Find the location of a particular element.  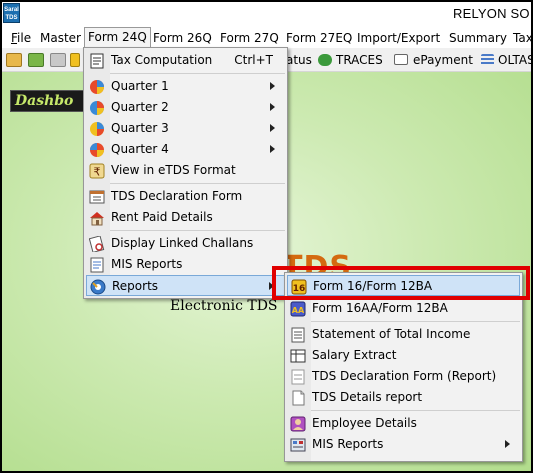

traces-icon is located at coordinates (325, 60).